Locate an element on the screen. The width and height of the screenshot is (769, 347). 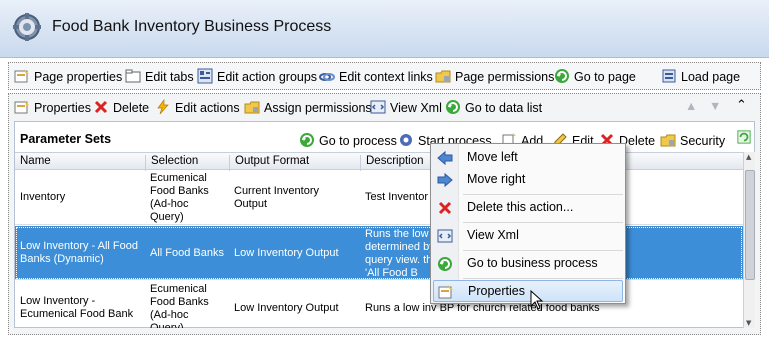
go-to-data-list-label: Go to data list is located at coordinates (504, 108).